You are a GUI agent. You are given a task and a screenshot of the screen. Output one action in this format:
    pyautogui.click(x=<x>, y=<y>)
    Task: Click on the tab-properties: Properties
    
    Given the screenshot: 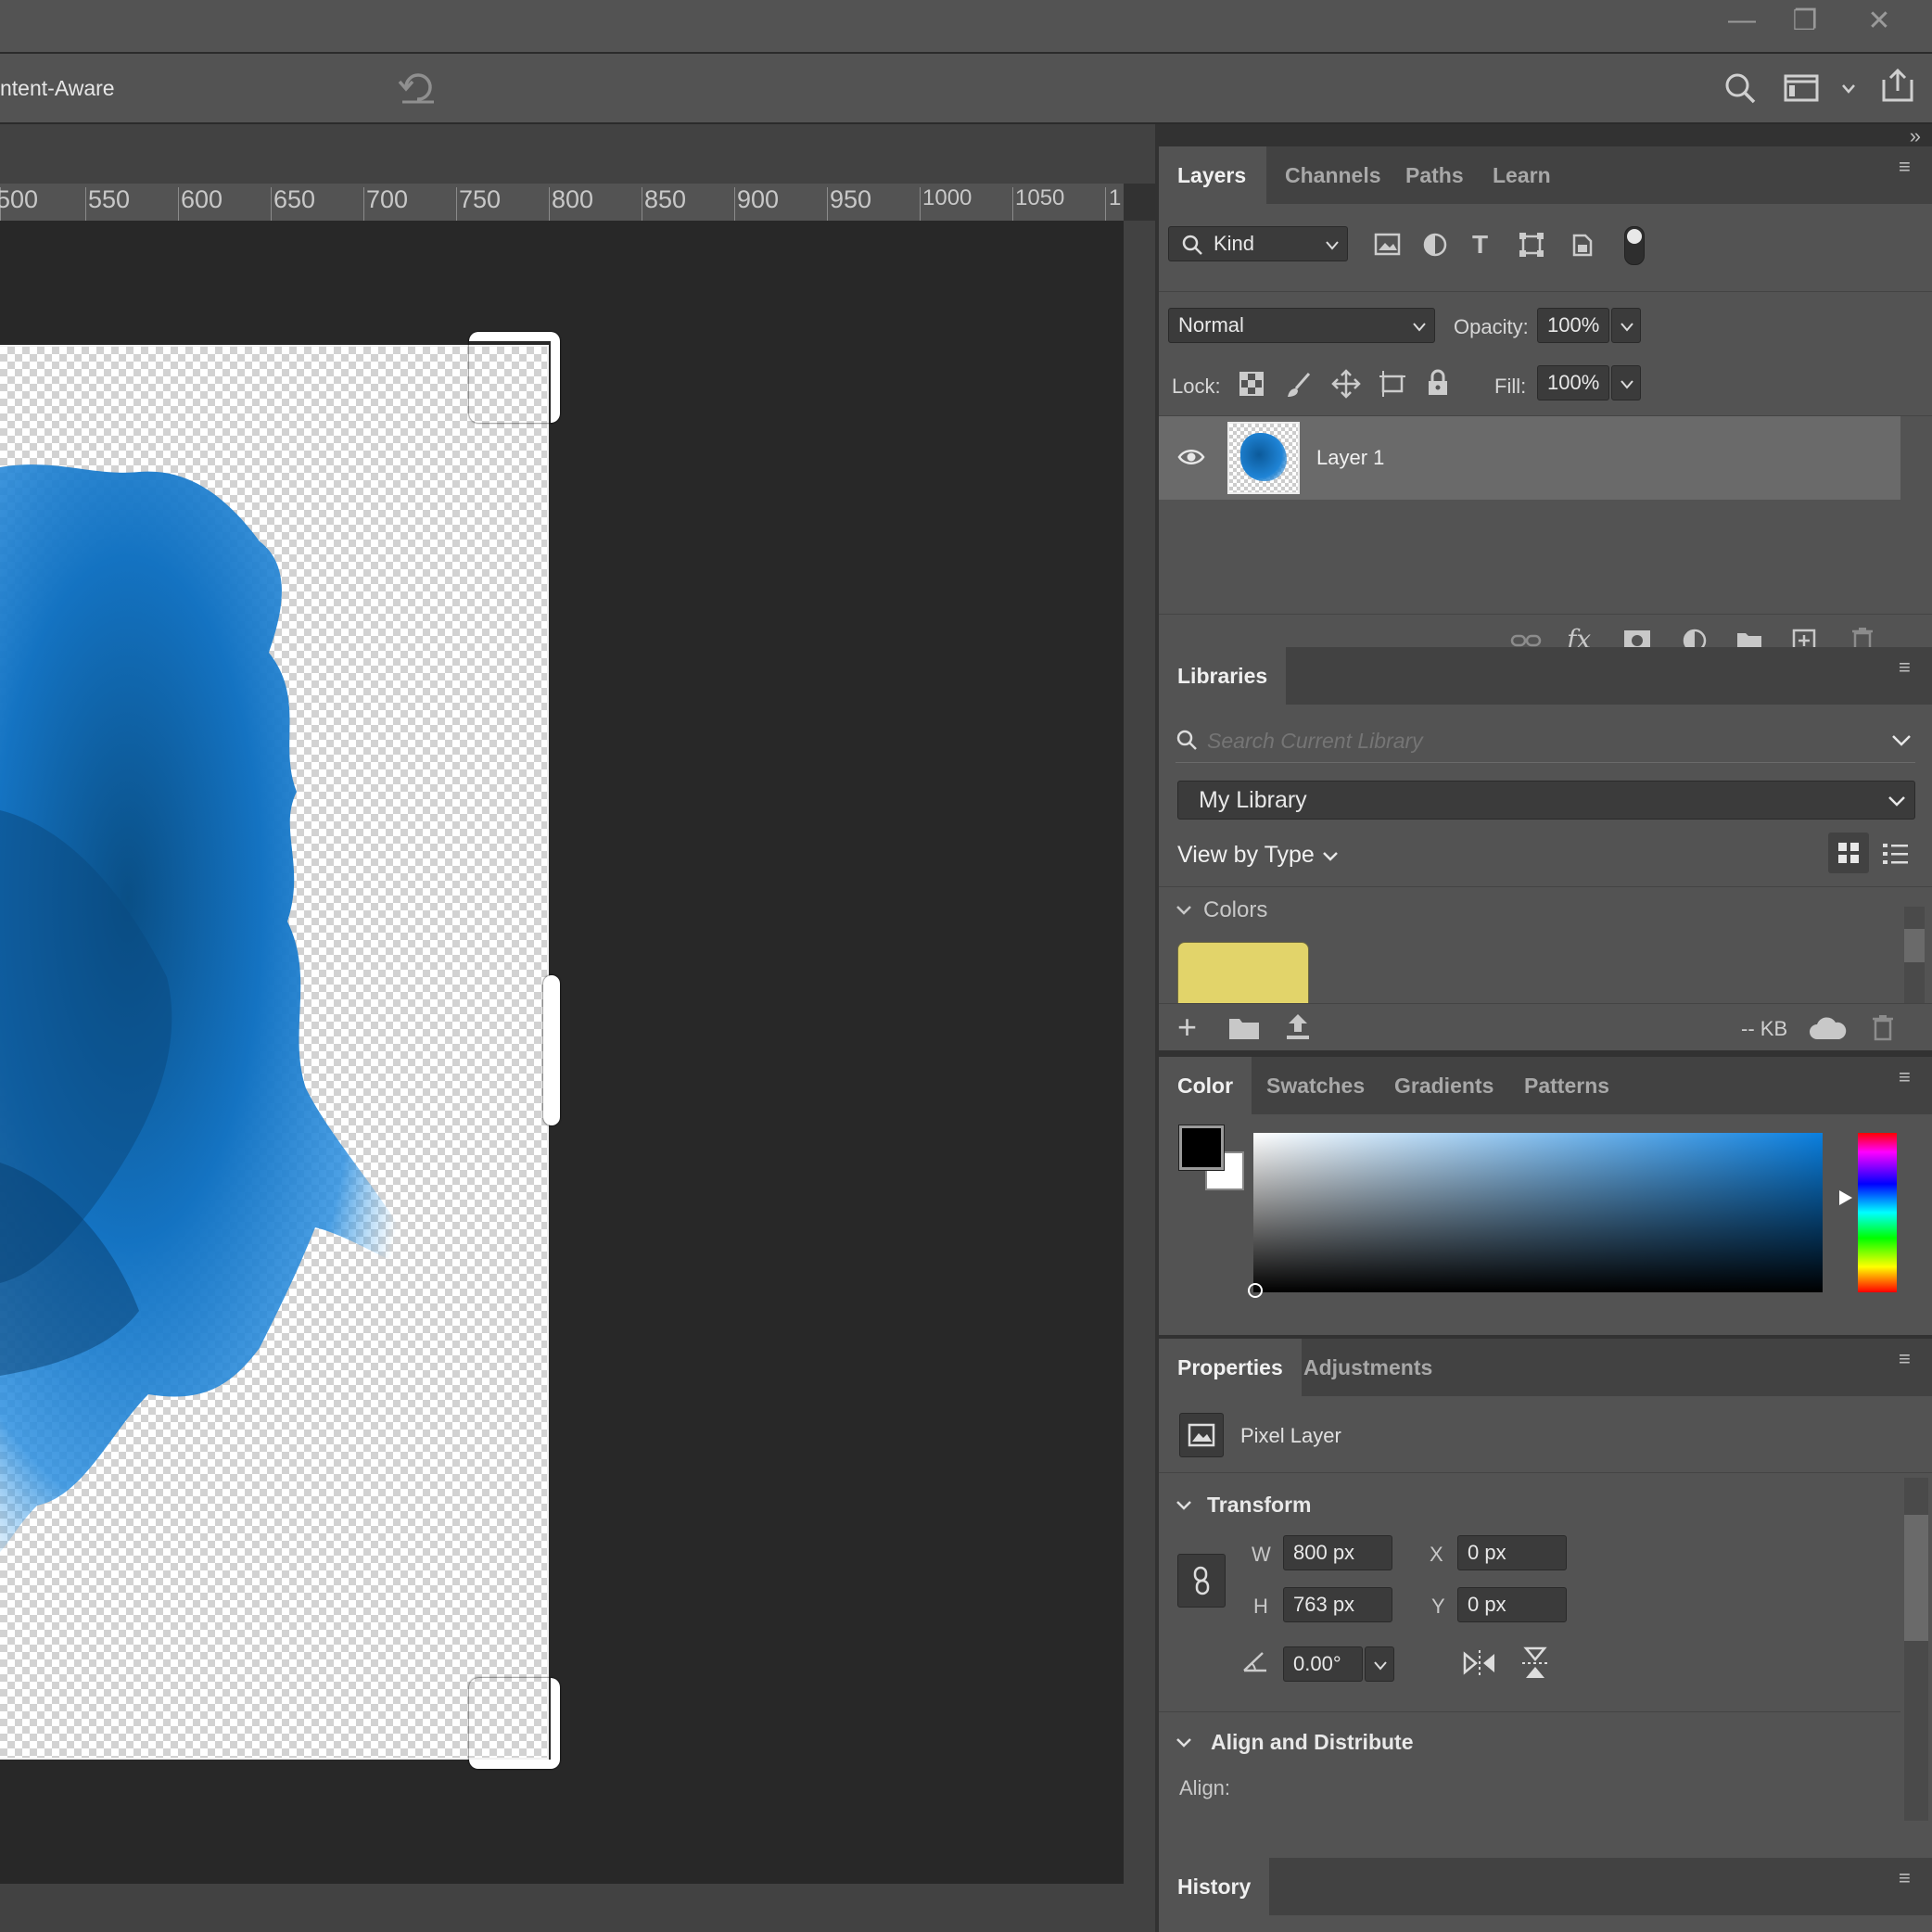 What is the action you would take?
    pyautogui.click(x=1230, y=1367)
    